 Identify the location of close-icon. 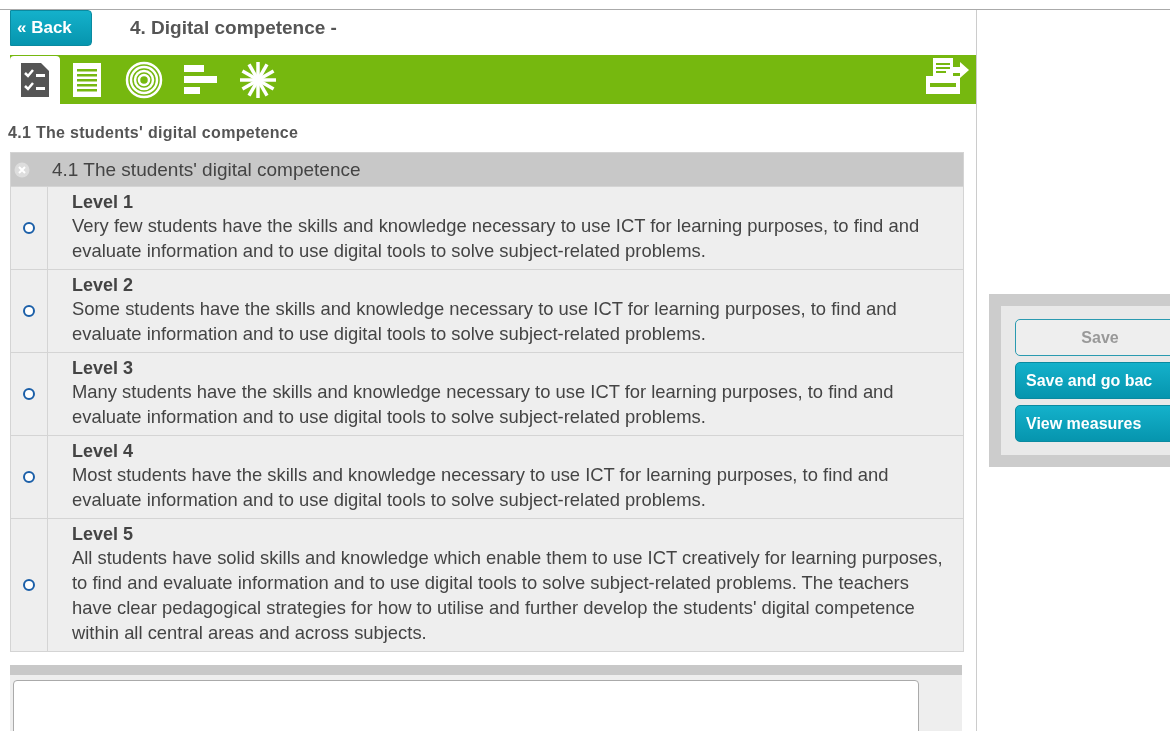
(22, 169).